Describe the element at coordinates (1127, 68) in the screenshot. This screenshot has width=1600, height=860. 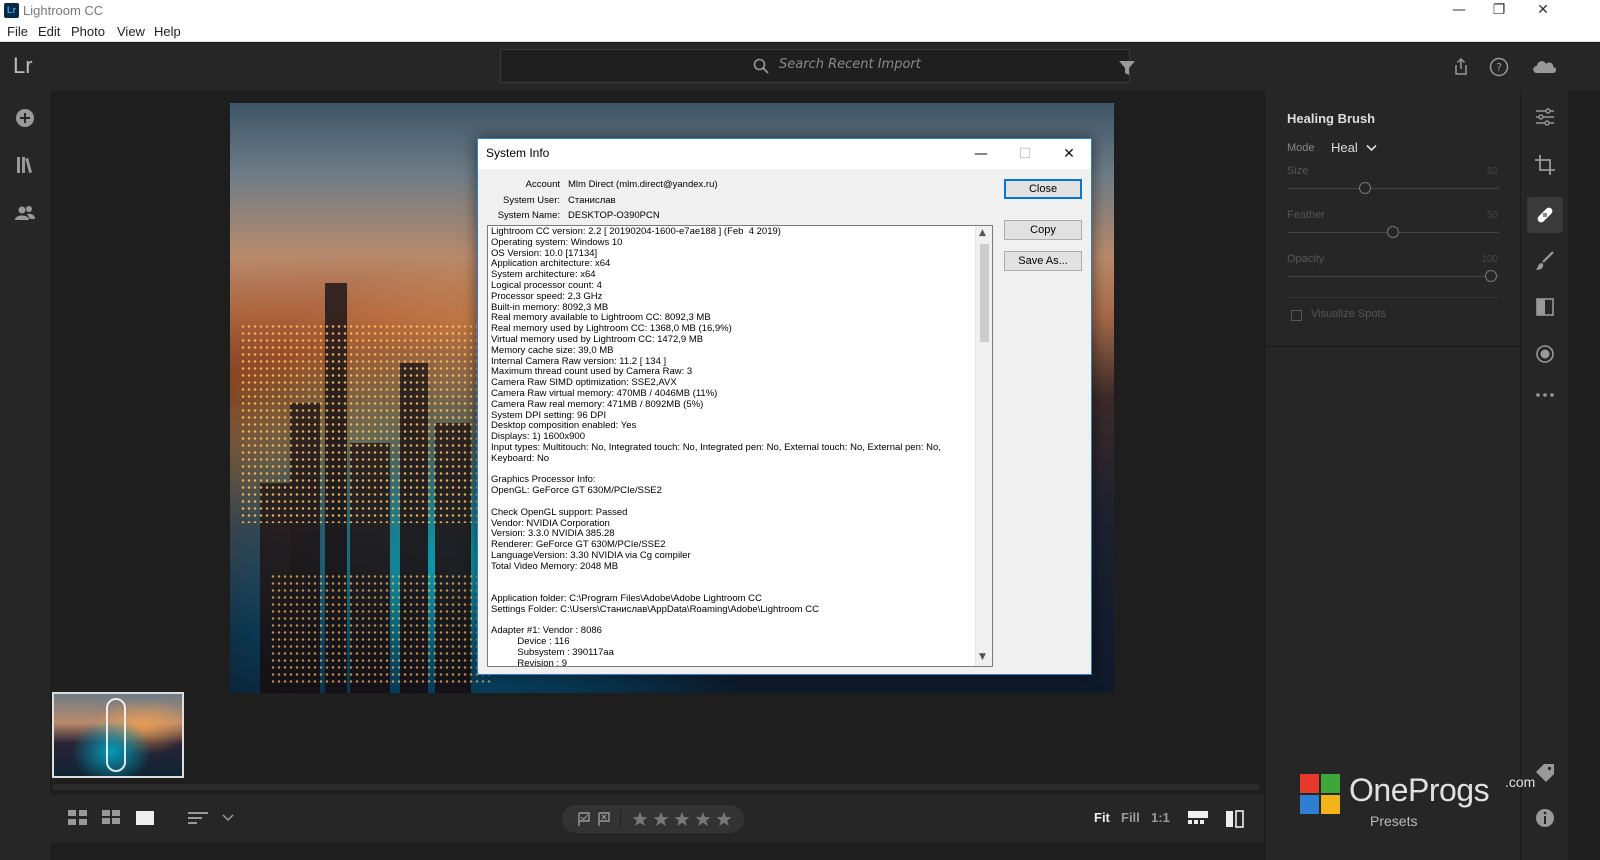
I see `filter-icon` at that location.